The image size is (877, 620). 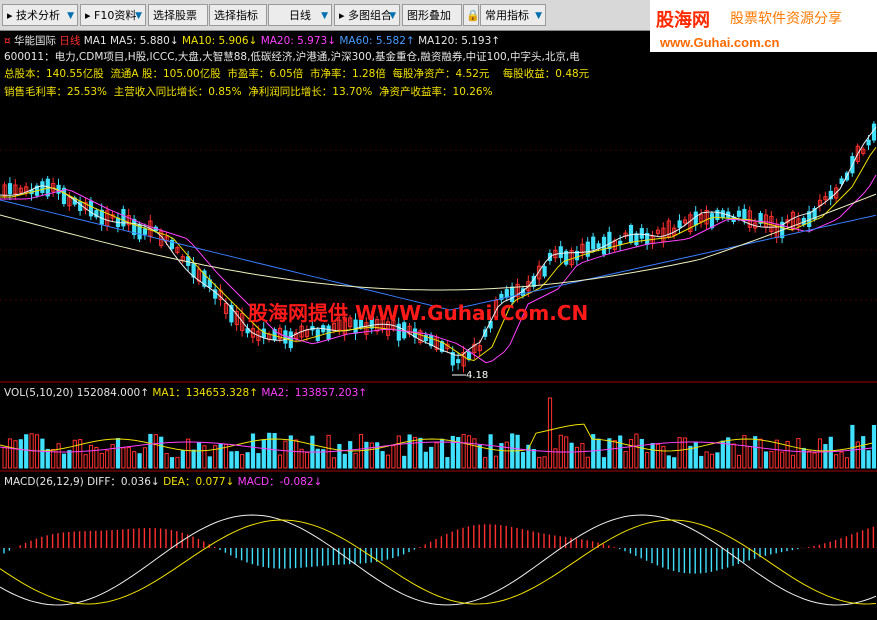 What do you see at coordinates (44, 482) in the screenshot?
I see `macd-title: MACD(26,12,9)` at bounding box center [44, 482].